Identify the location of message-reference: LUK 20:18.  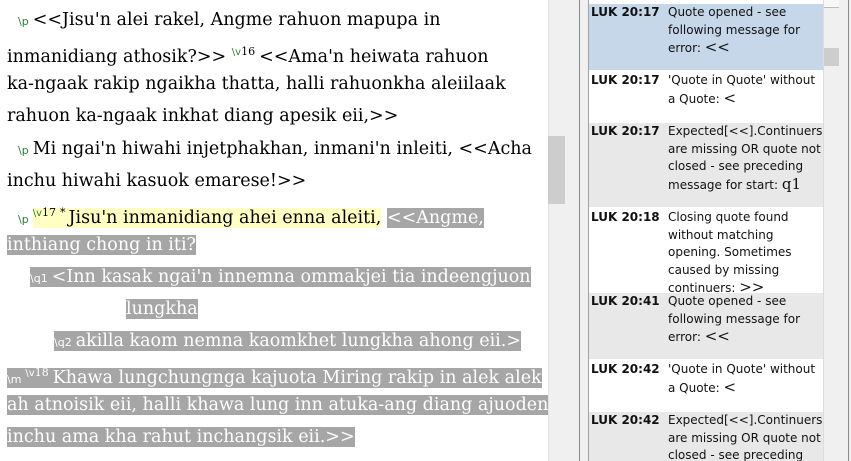
(625, 217).